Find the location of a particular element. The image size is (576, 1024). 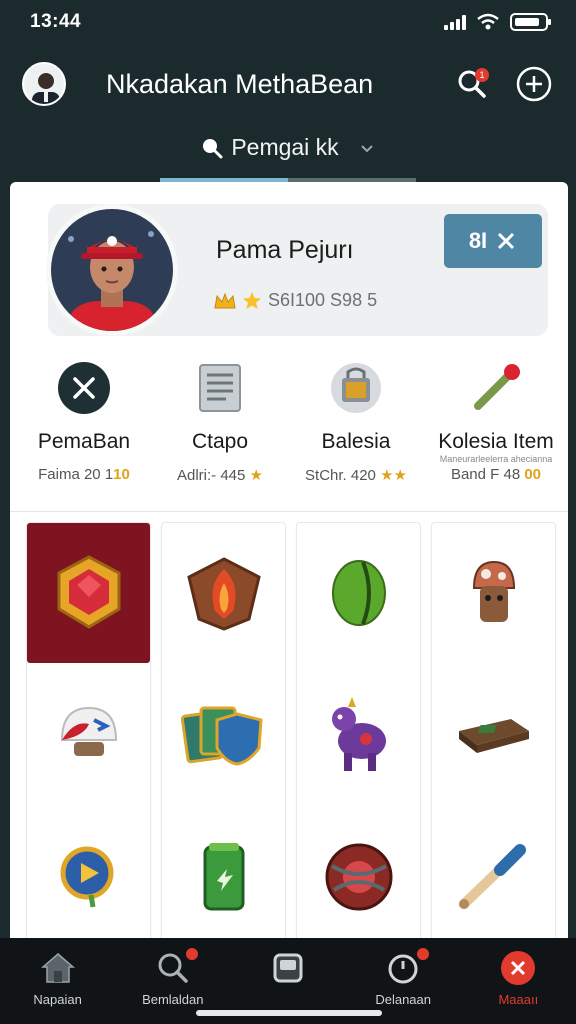

red-ball-icon is located at coordinates (358, 877).